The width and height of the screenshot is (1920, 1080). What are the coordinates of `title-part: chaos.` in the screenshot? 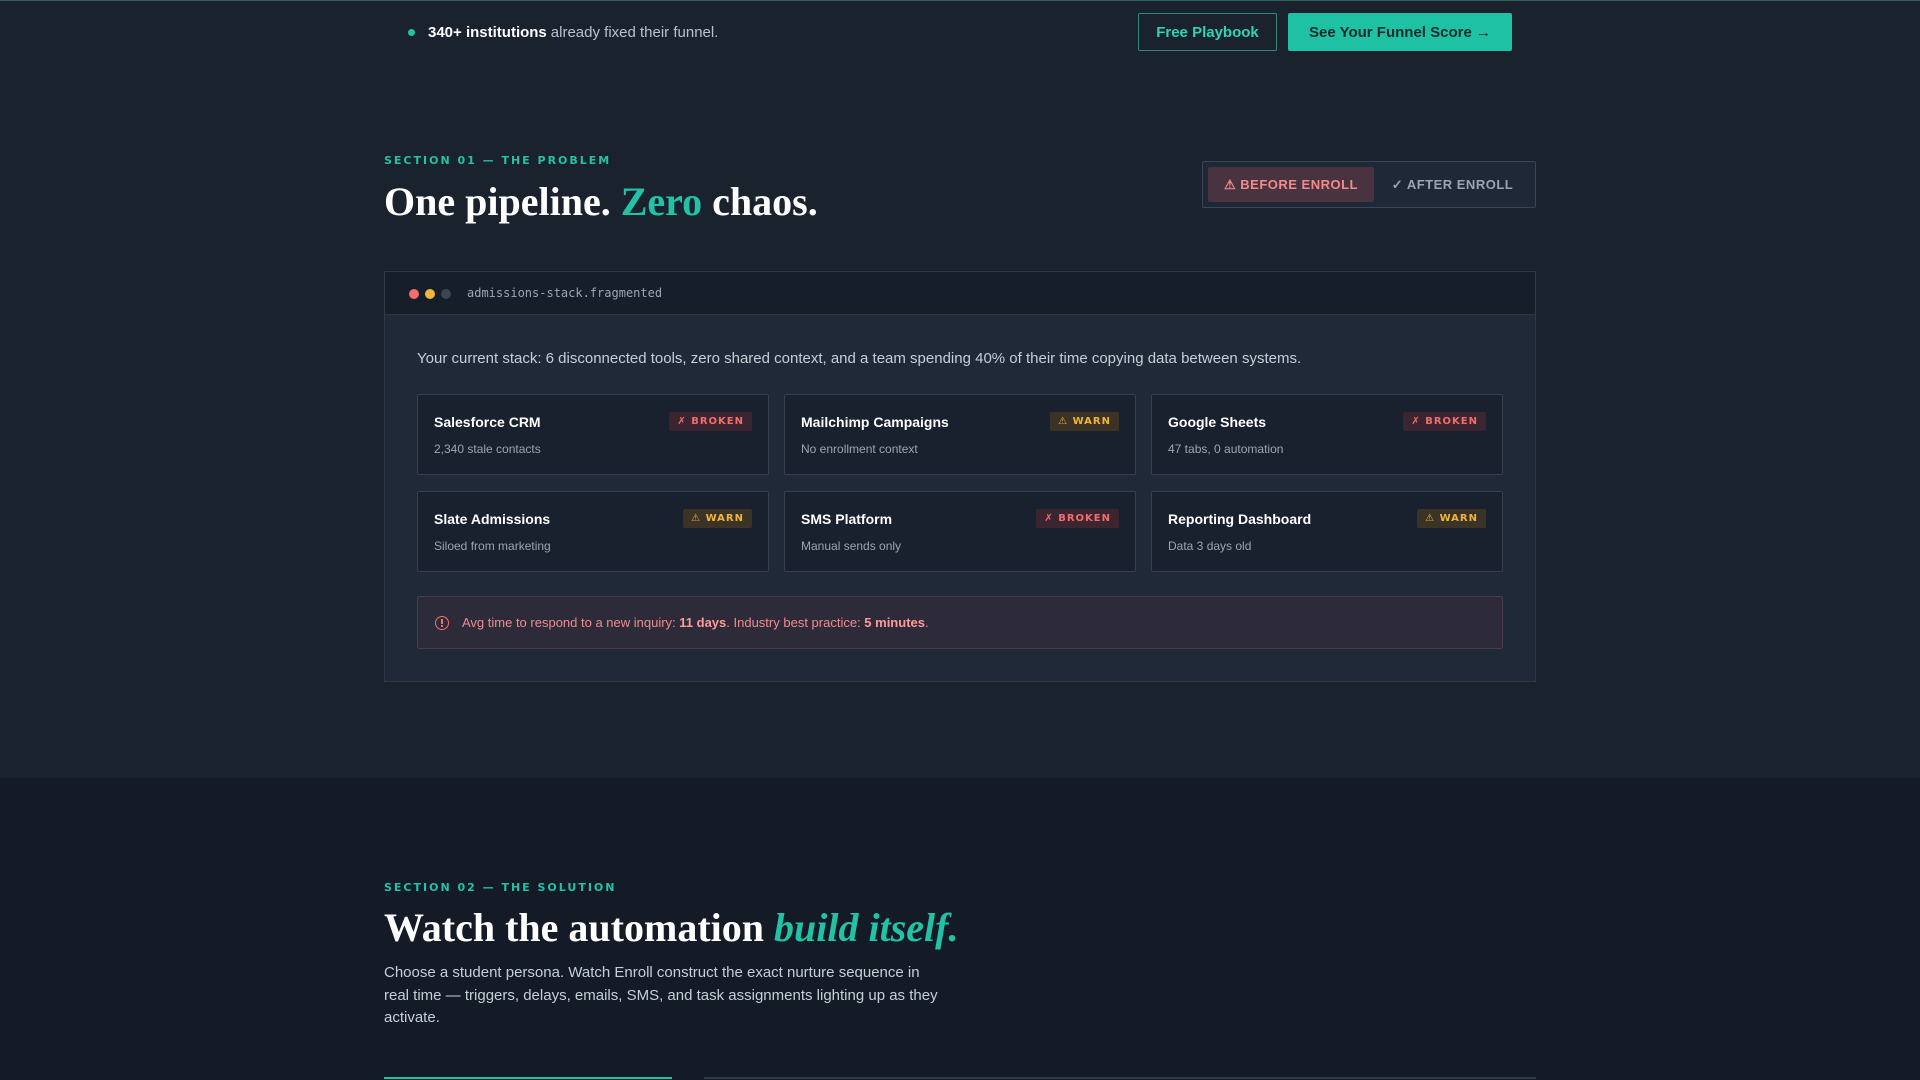 It's located at (760, 201).